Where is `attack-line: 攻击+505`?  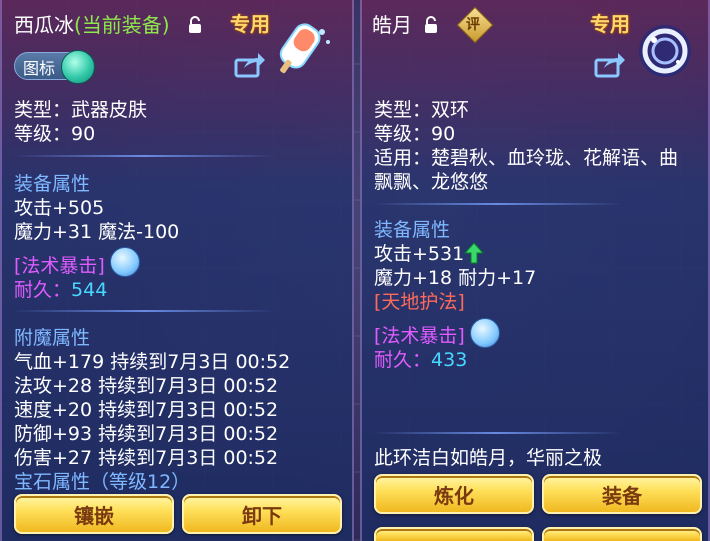
attack-line: 攻击+505 is located at coordinates (59, 208).